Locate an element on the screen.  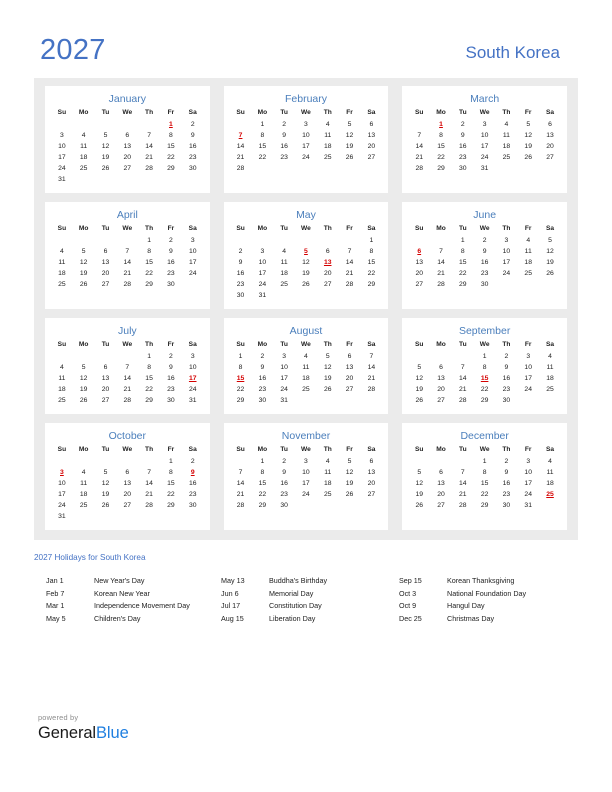
day-cell-holiday: 5 is located at coordinates (306, 251).